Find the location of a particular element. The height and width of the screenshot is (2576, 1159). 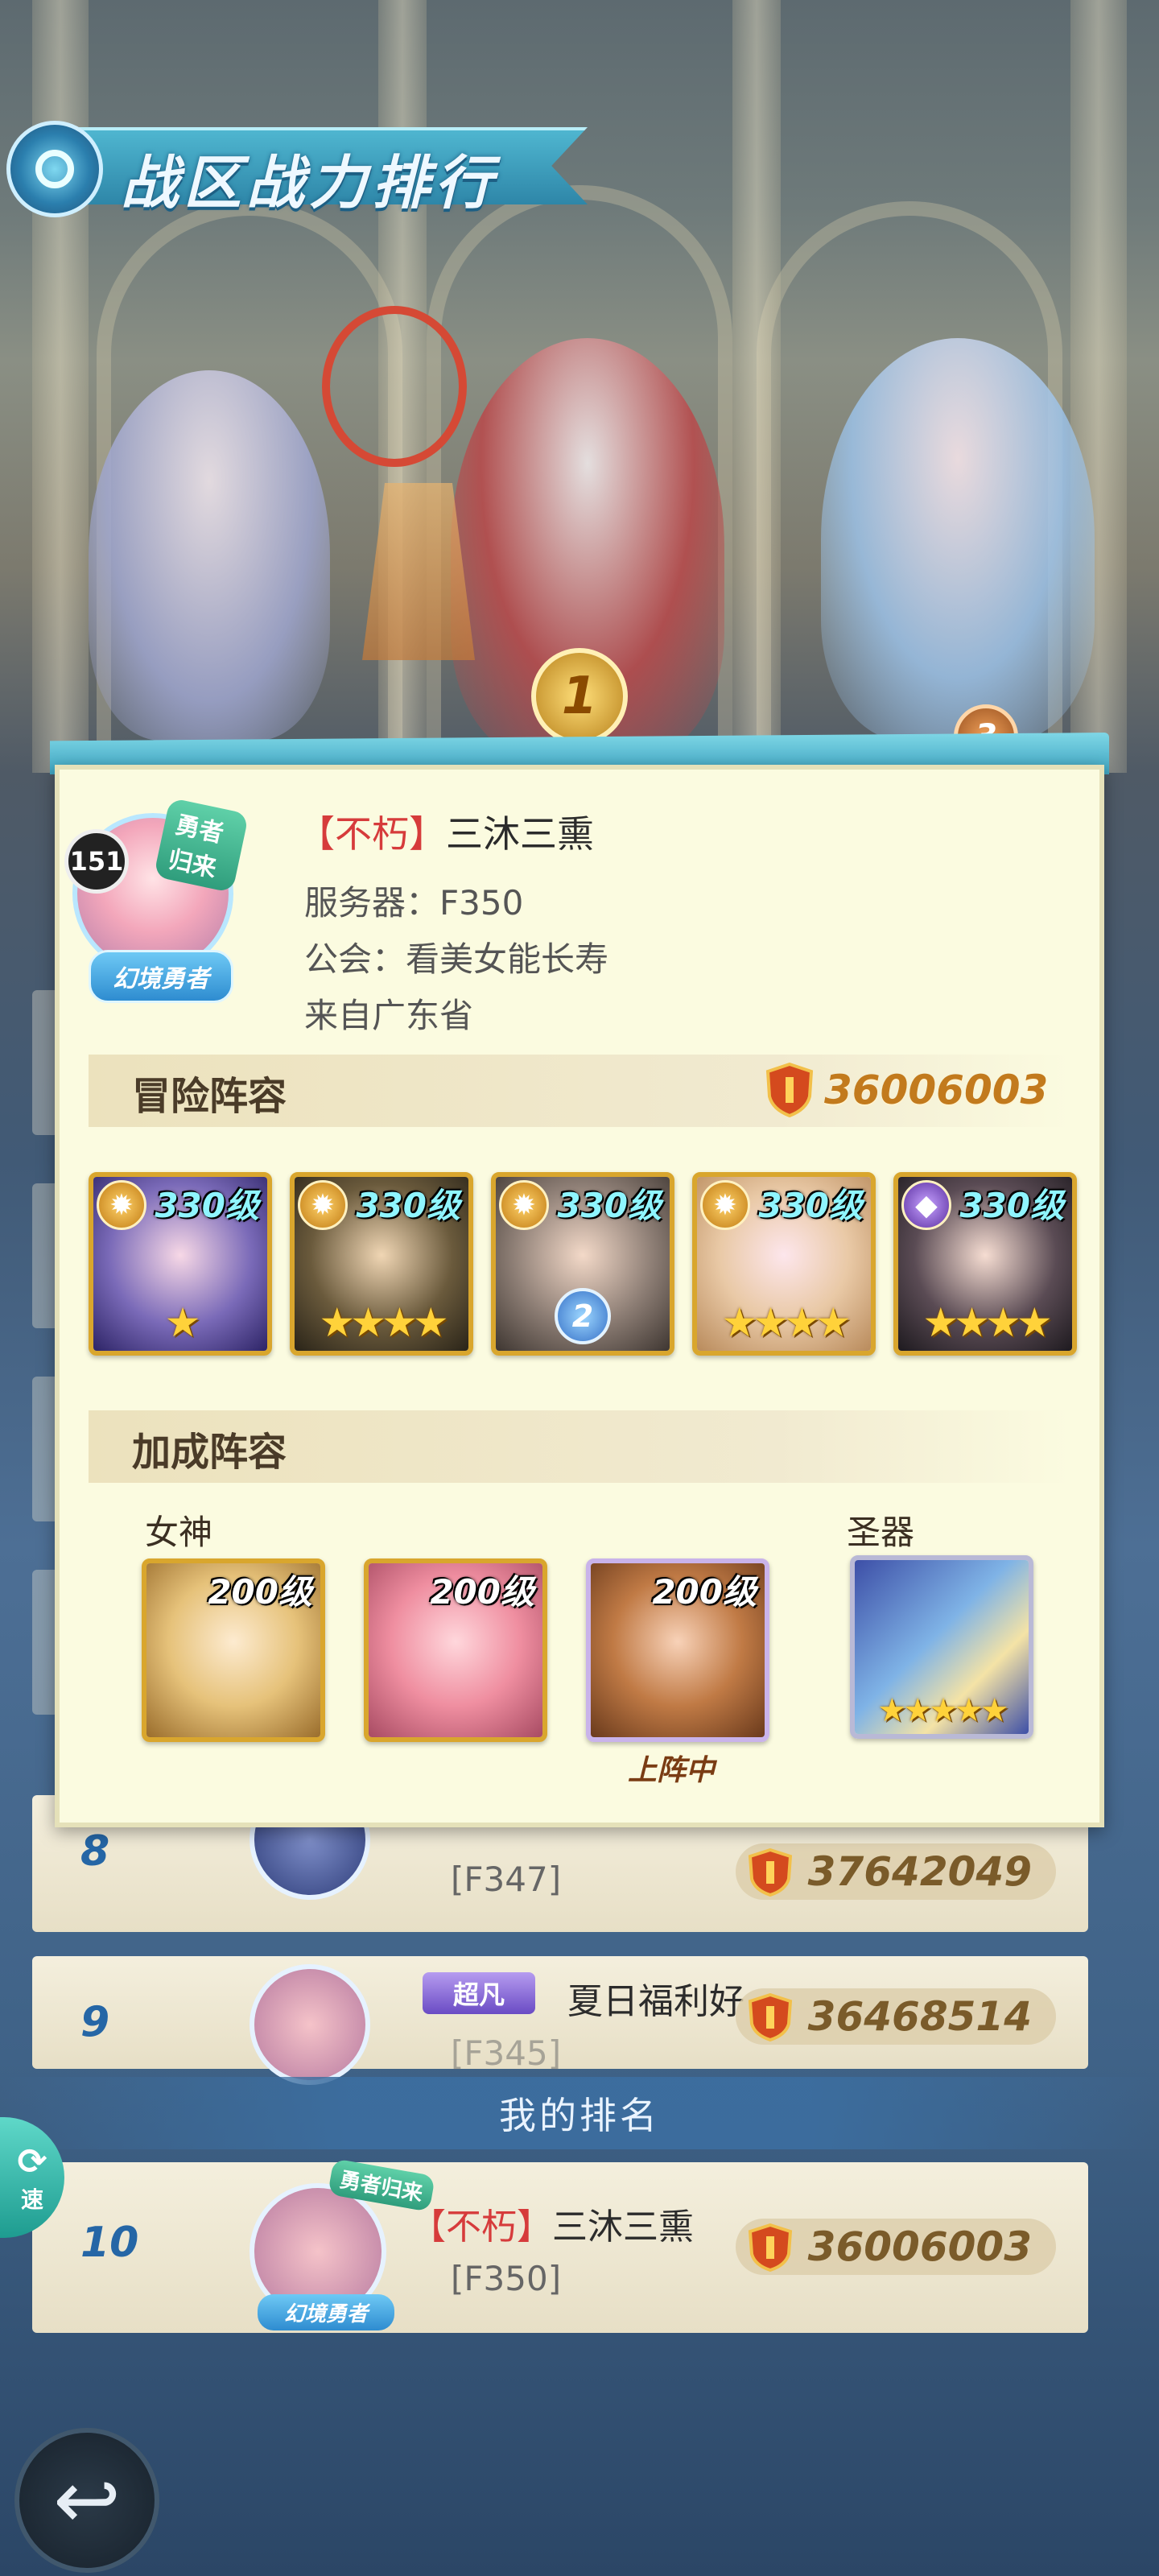

server-label: [F345] is located at coordinates (506, 2053).